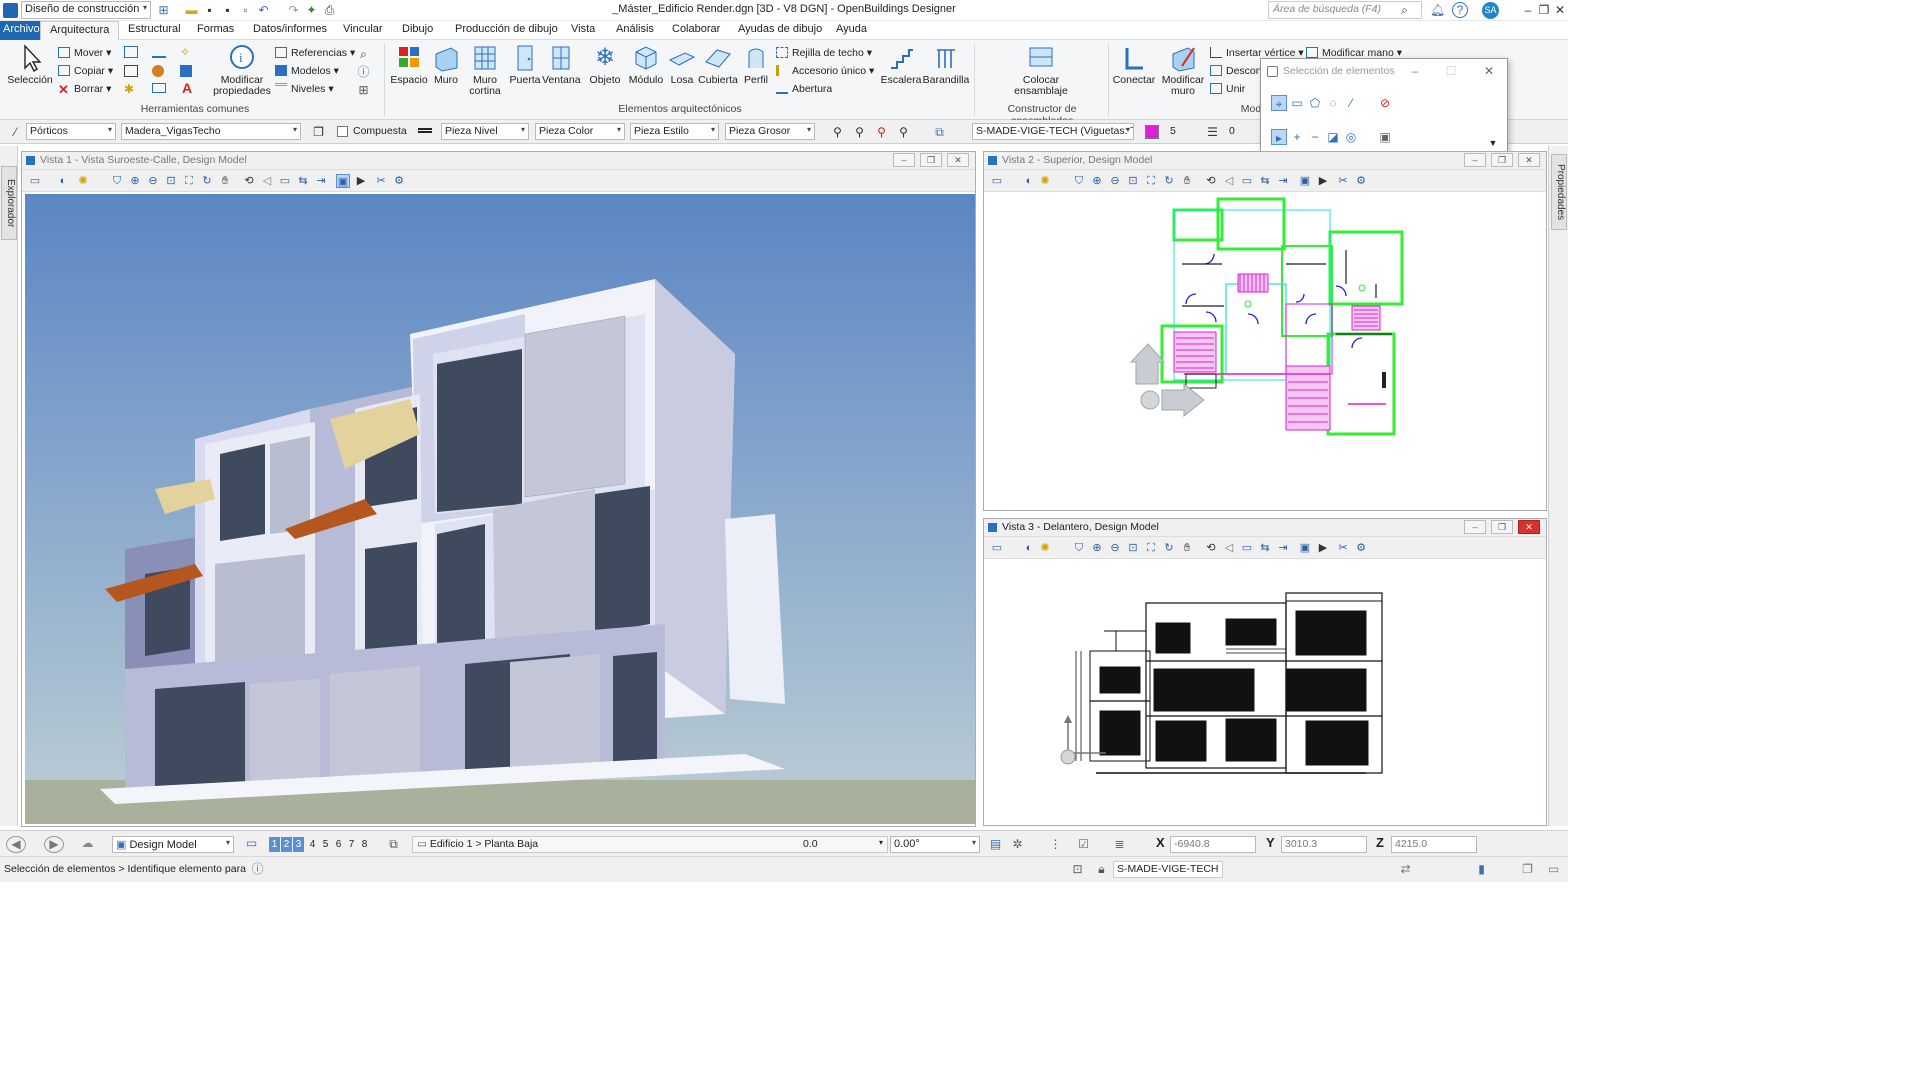 Image resolution: width=1920 pixels, height=1080 pixels. What do you see at coordinates (1324, 844) in the screenshot?
I see `y-coordinate-field: 3010.3` at bounding box center [1324, 844].